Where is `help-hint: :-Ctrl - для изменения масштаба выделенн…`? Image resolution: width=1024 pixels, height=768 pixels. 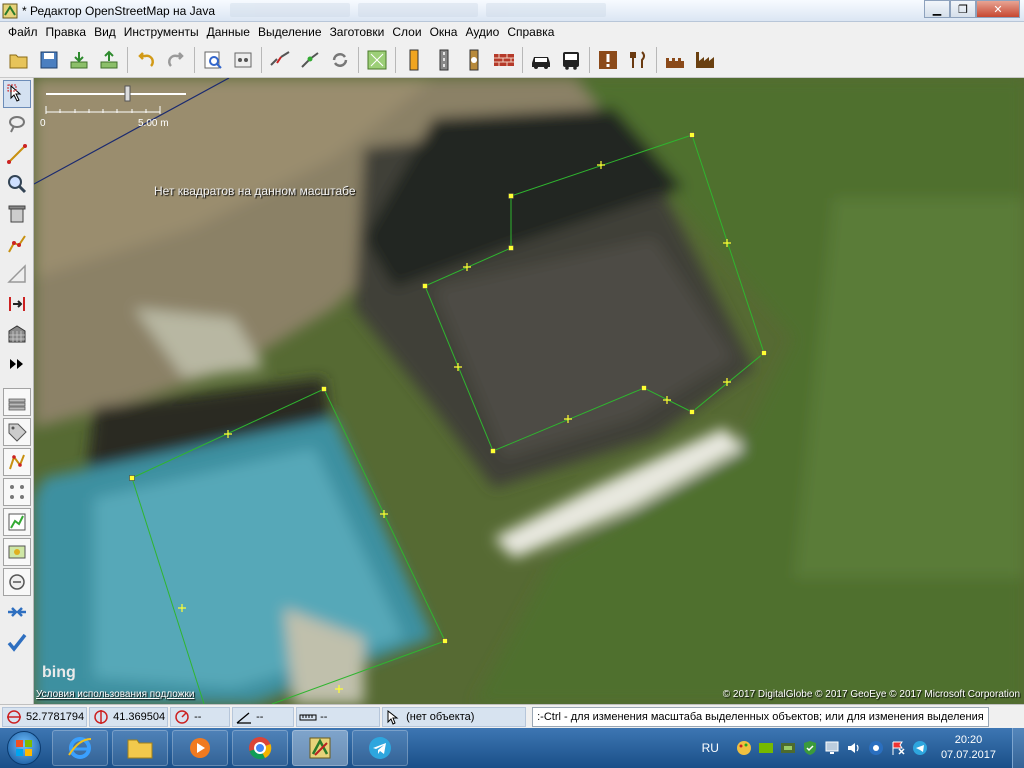 help-hint: :-Ctrl - для изменения масштаба выделенн… is located at coordinates (760, 716).